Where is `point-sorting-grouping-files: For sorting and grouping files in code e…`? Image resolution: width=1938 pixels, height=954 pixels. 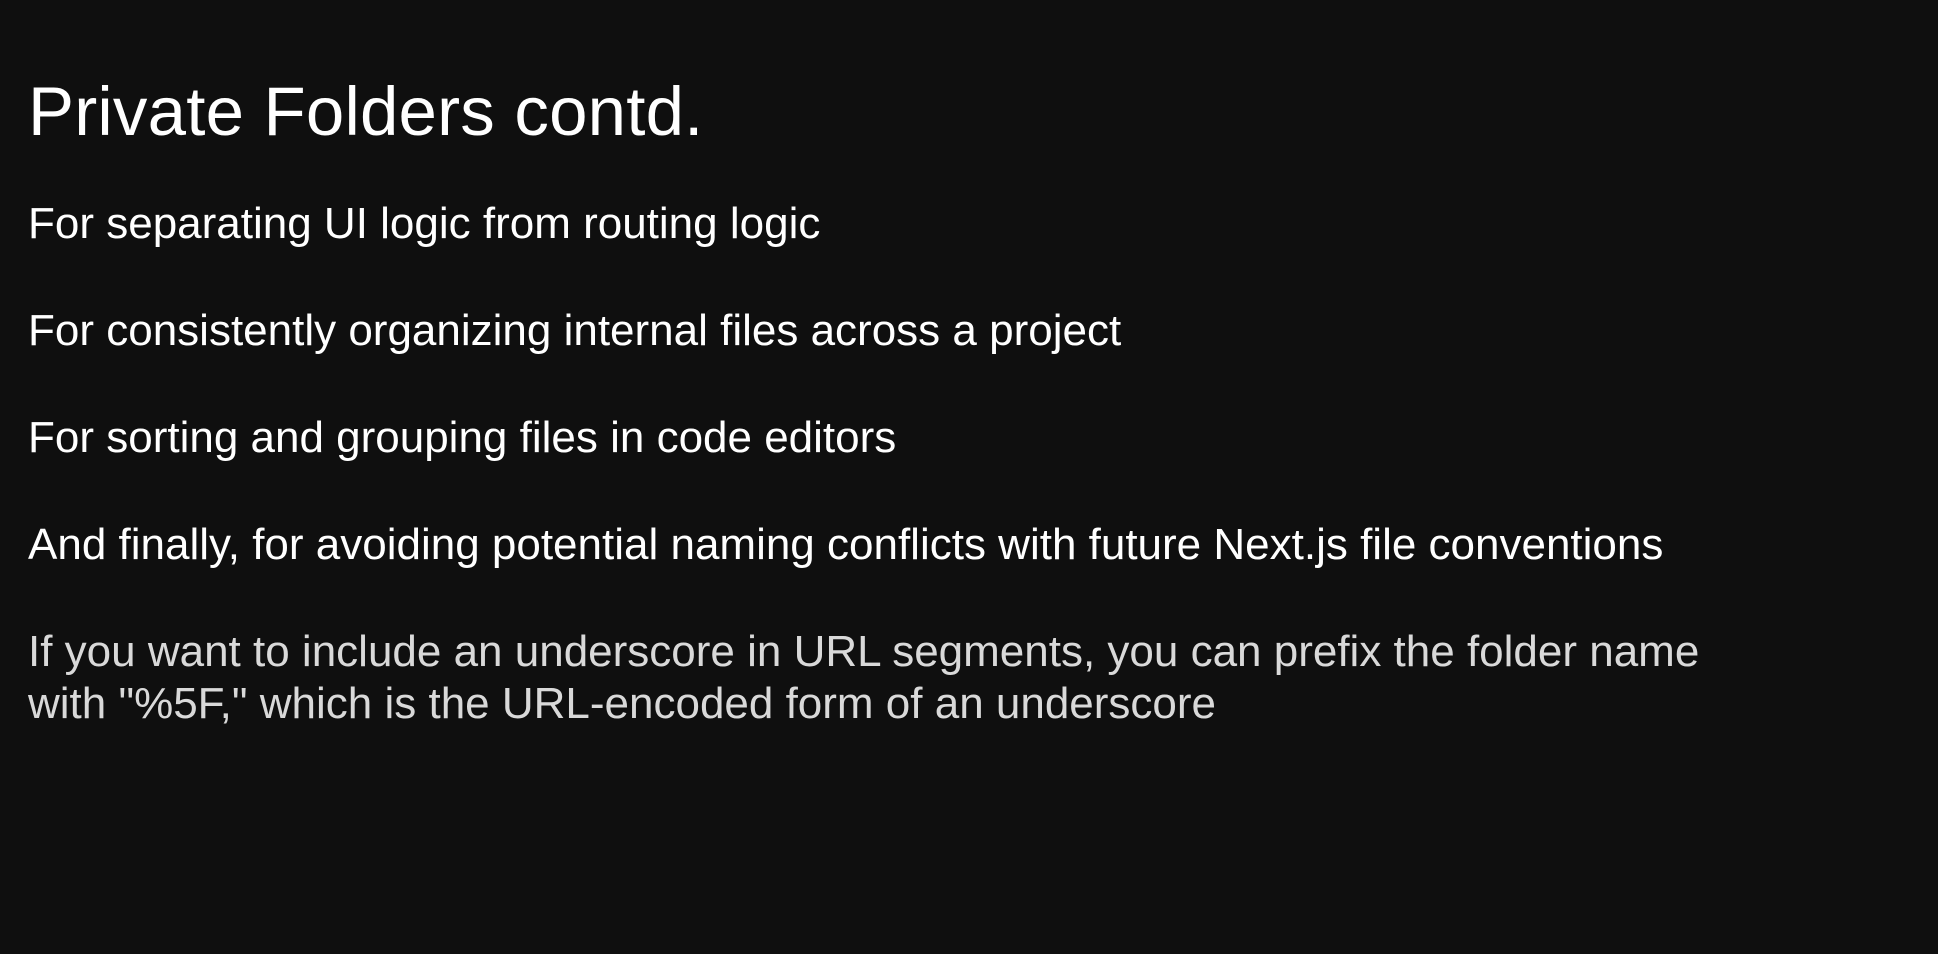
point-sorting-grouping-files: For sorting and grouping files in code e… is located at coordinates (462, 437).